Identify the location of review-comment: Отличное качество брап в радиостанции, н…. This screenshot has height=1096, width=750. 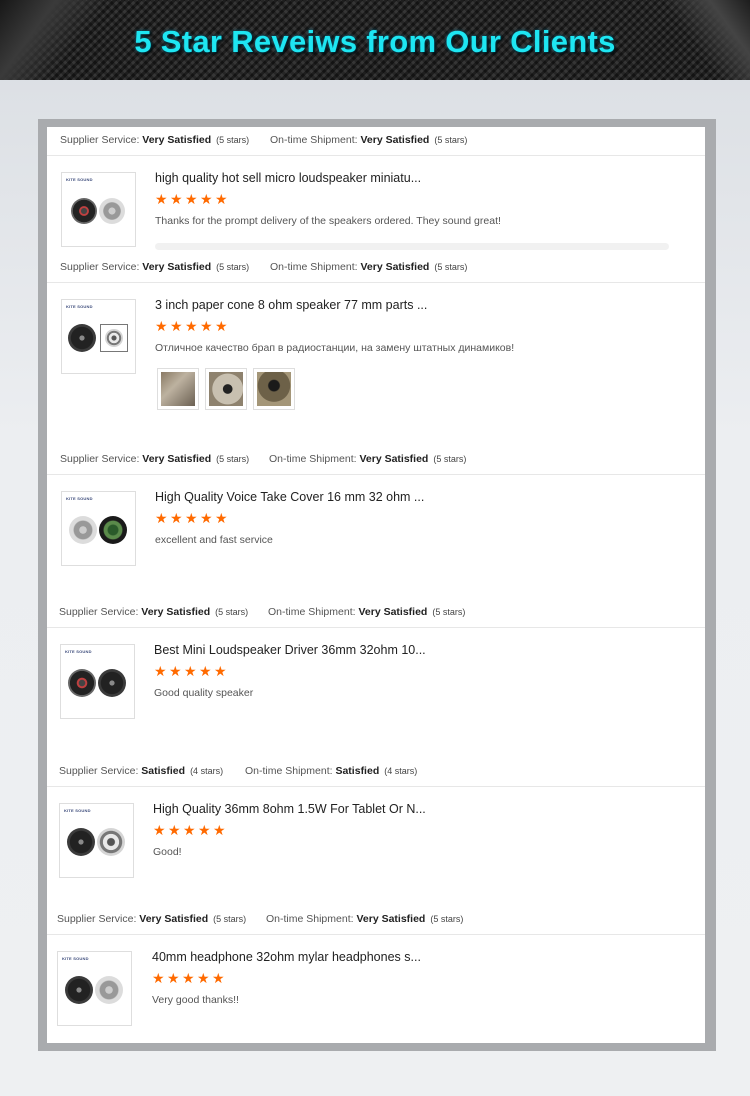
(335, 348).